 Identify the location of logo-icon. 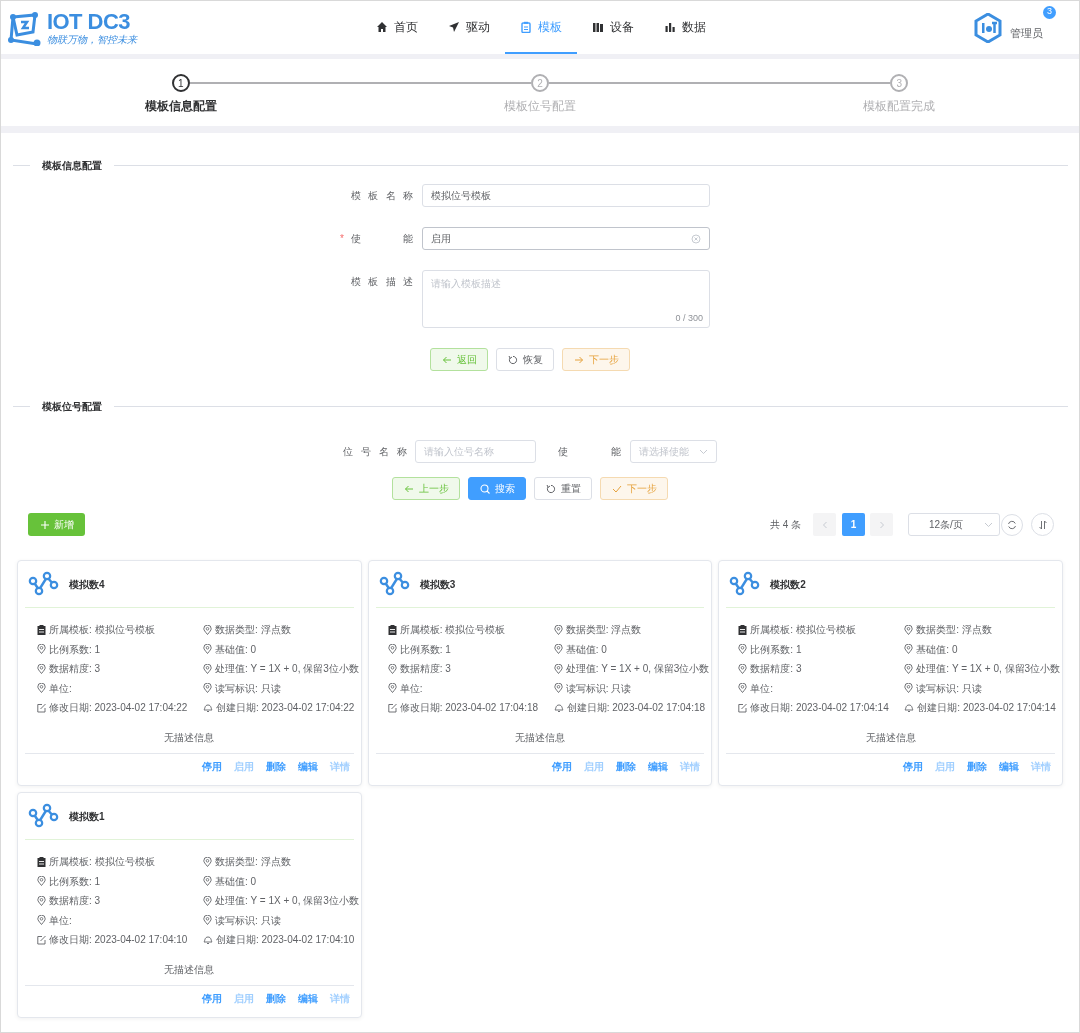
(25, 27).